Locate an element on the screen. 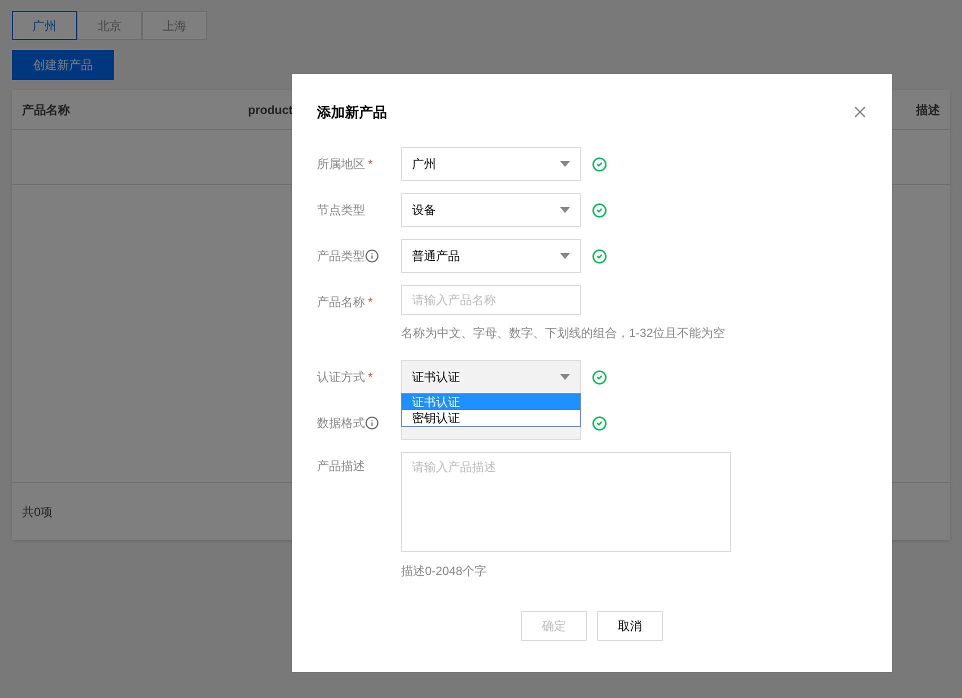  field-label: 产品名称 is located at coordinates (341, 302).